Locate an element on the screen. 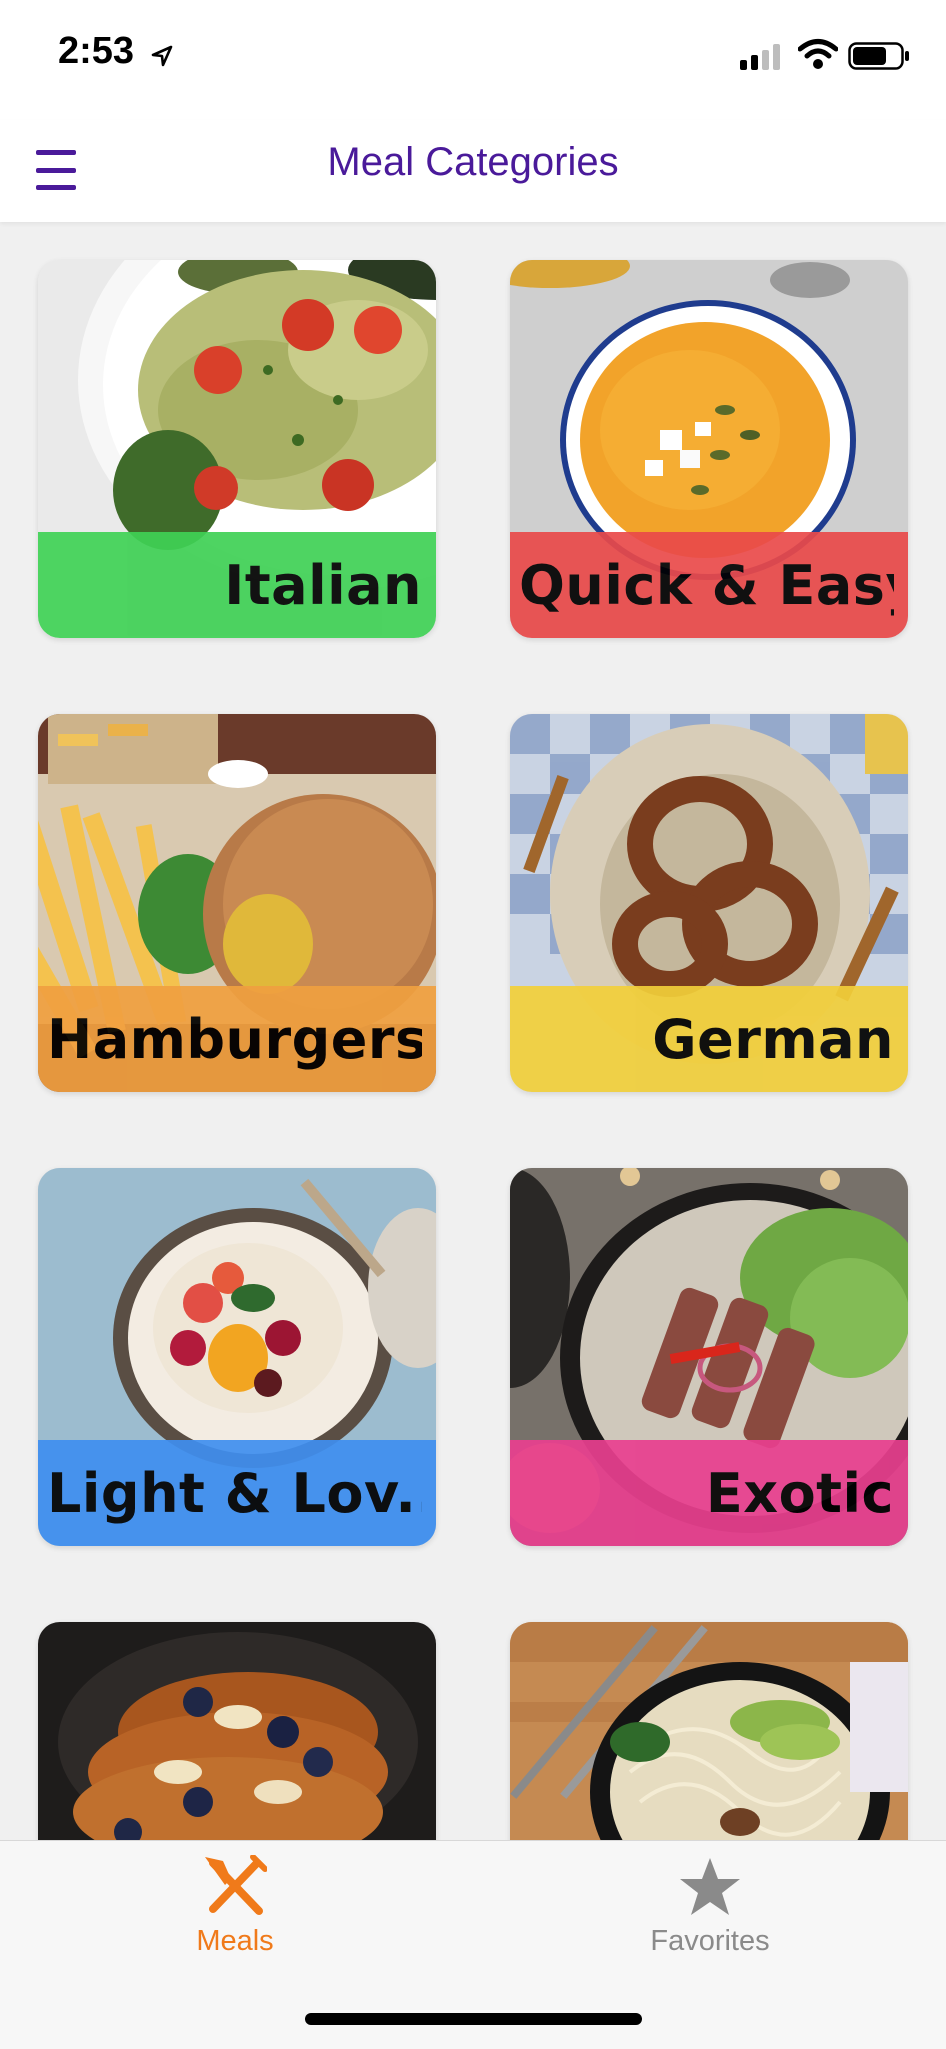 The height and width of the screenshot is (2049, 946). status-bar: 2:53 is located at coordinates (473, 60).